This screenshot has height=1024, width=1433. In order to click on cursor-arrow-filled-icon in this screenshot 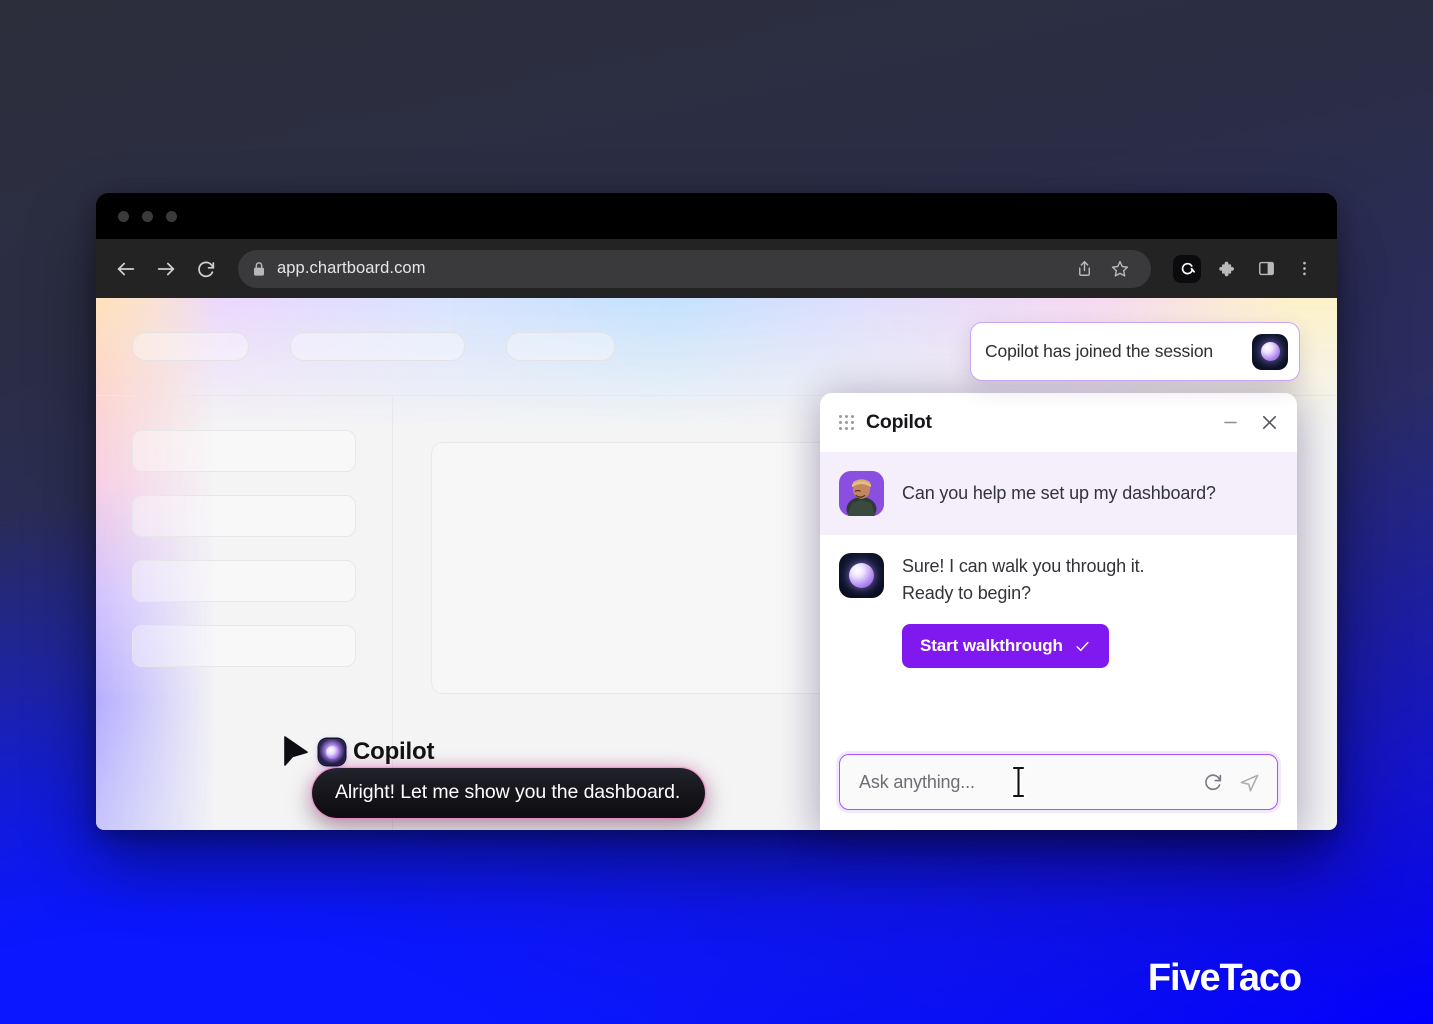, I will do `click(296, 751)`.